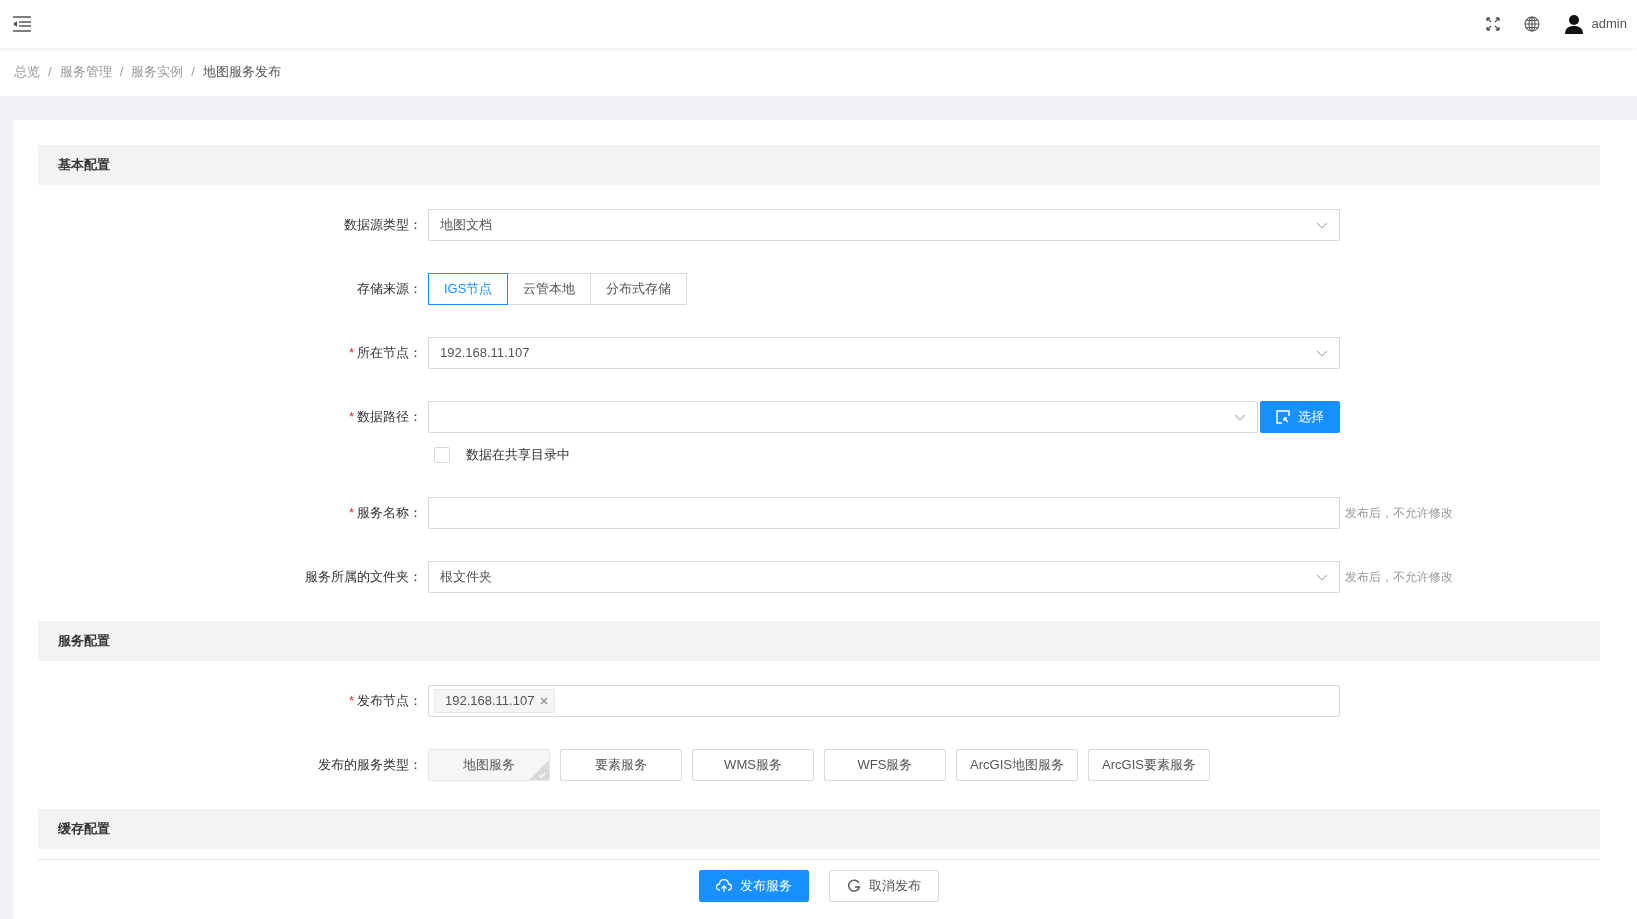 Image resolution: width=1637 pixels, height=919 pixels. I want to click on select-field: 192.168.11.107, so click(884, 353).